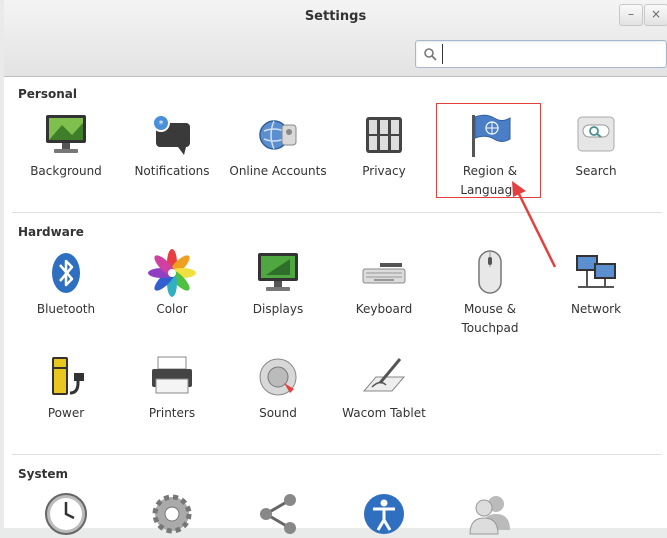 The width and height of the screenshot is (667, 538). Describe the element at coordinates (553, 54) in the screenshot. I see `search-input` at that location.